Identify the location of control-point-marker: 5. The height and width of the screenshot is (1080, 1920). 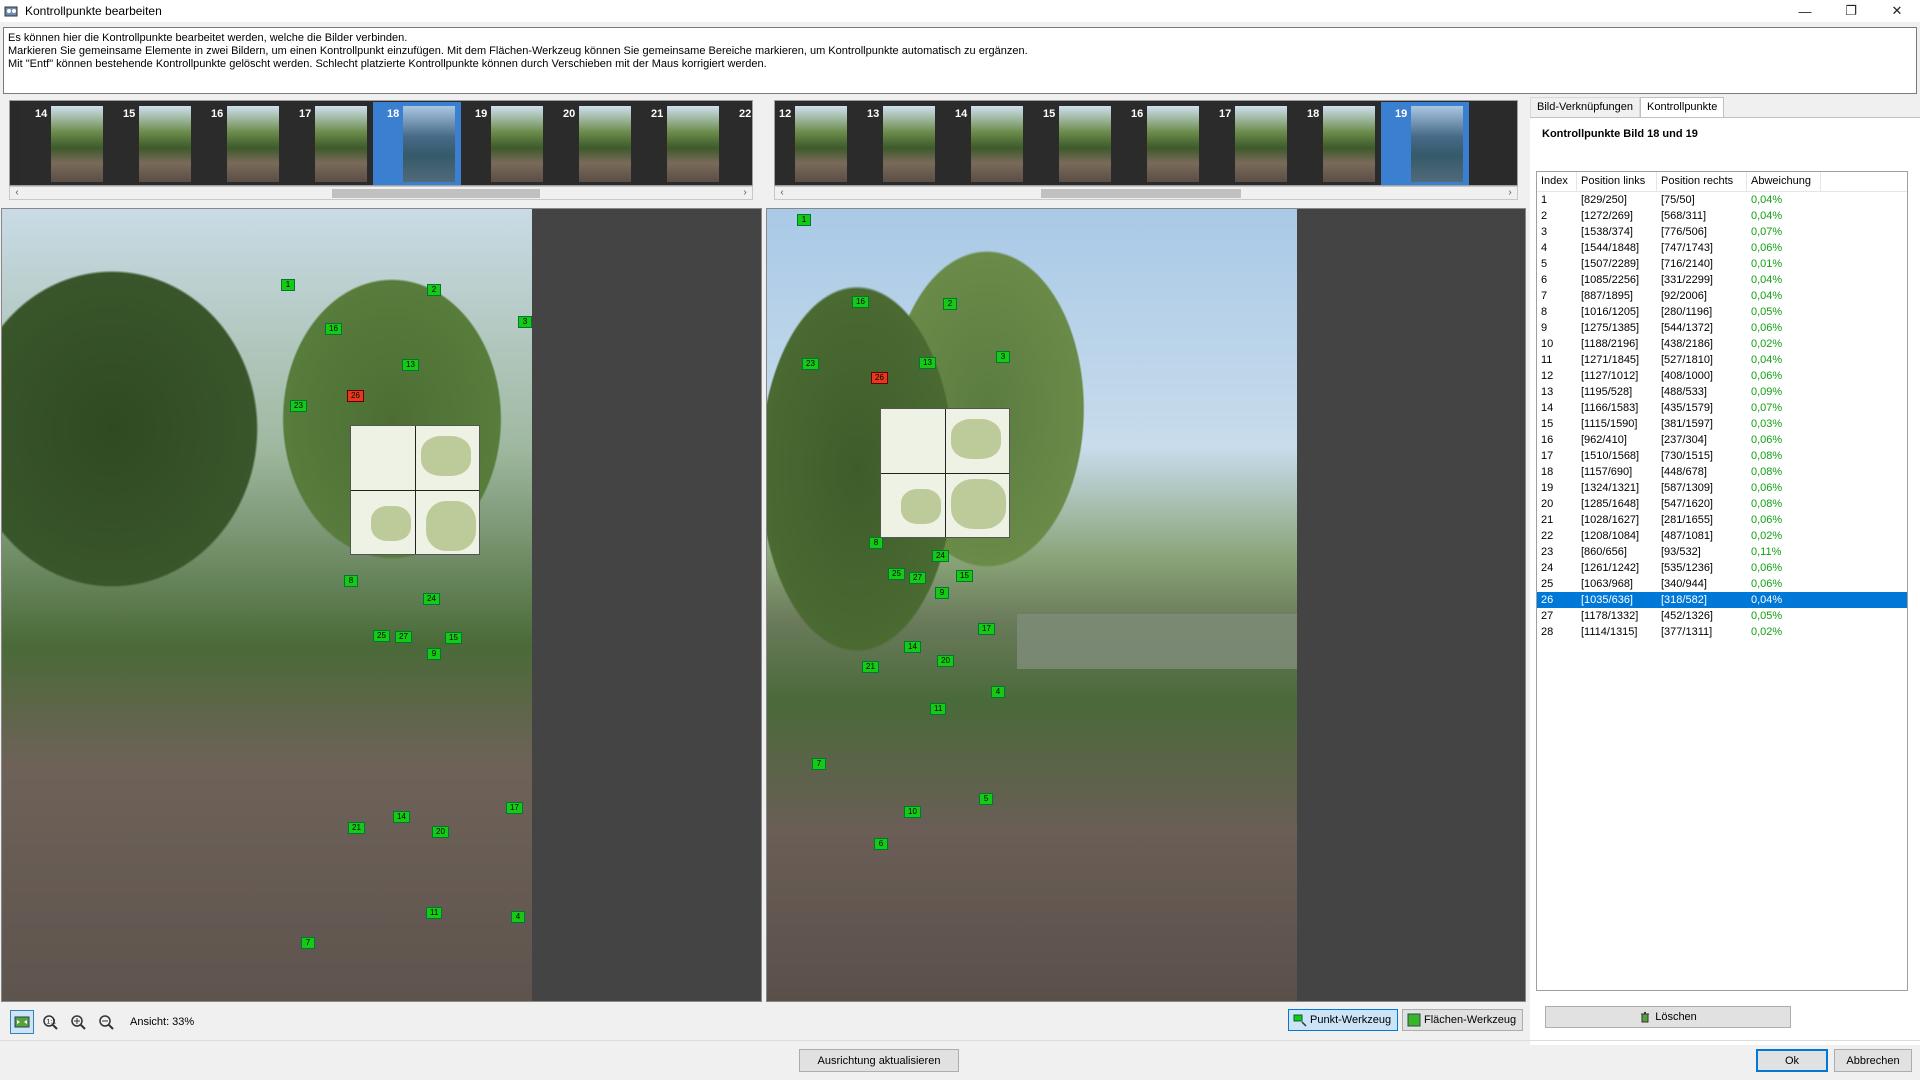
(986, 799).